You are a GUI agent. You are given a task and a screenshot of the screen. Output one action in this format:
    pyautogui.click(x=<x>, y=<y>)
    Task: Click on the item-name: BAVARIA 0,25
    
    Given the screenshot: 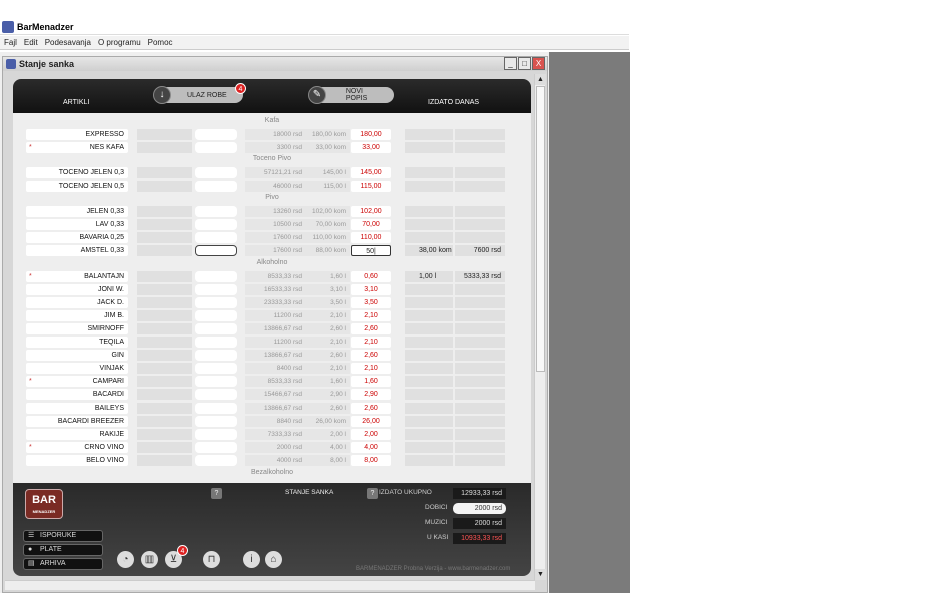 What is the action you would take?
    pyautogui.click(x=77, y=238)
    